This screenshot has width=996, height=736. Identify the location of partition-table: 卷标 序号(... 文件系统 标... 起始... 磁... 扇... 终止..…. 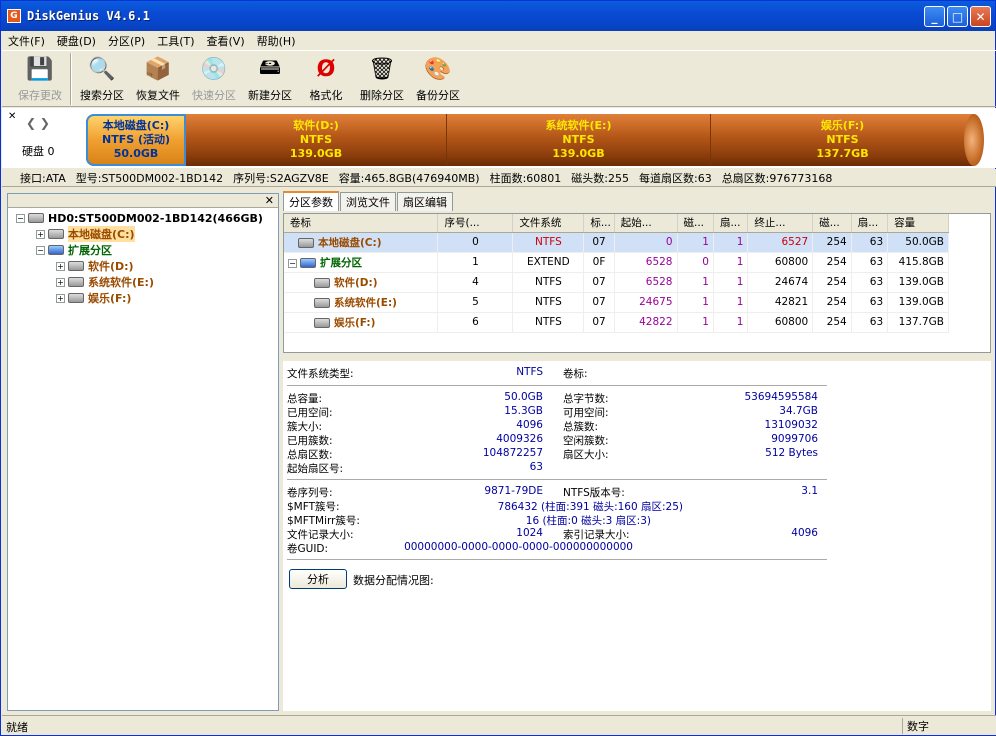
(637, 283).